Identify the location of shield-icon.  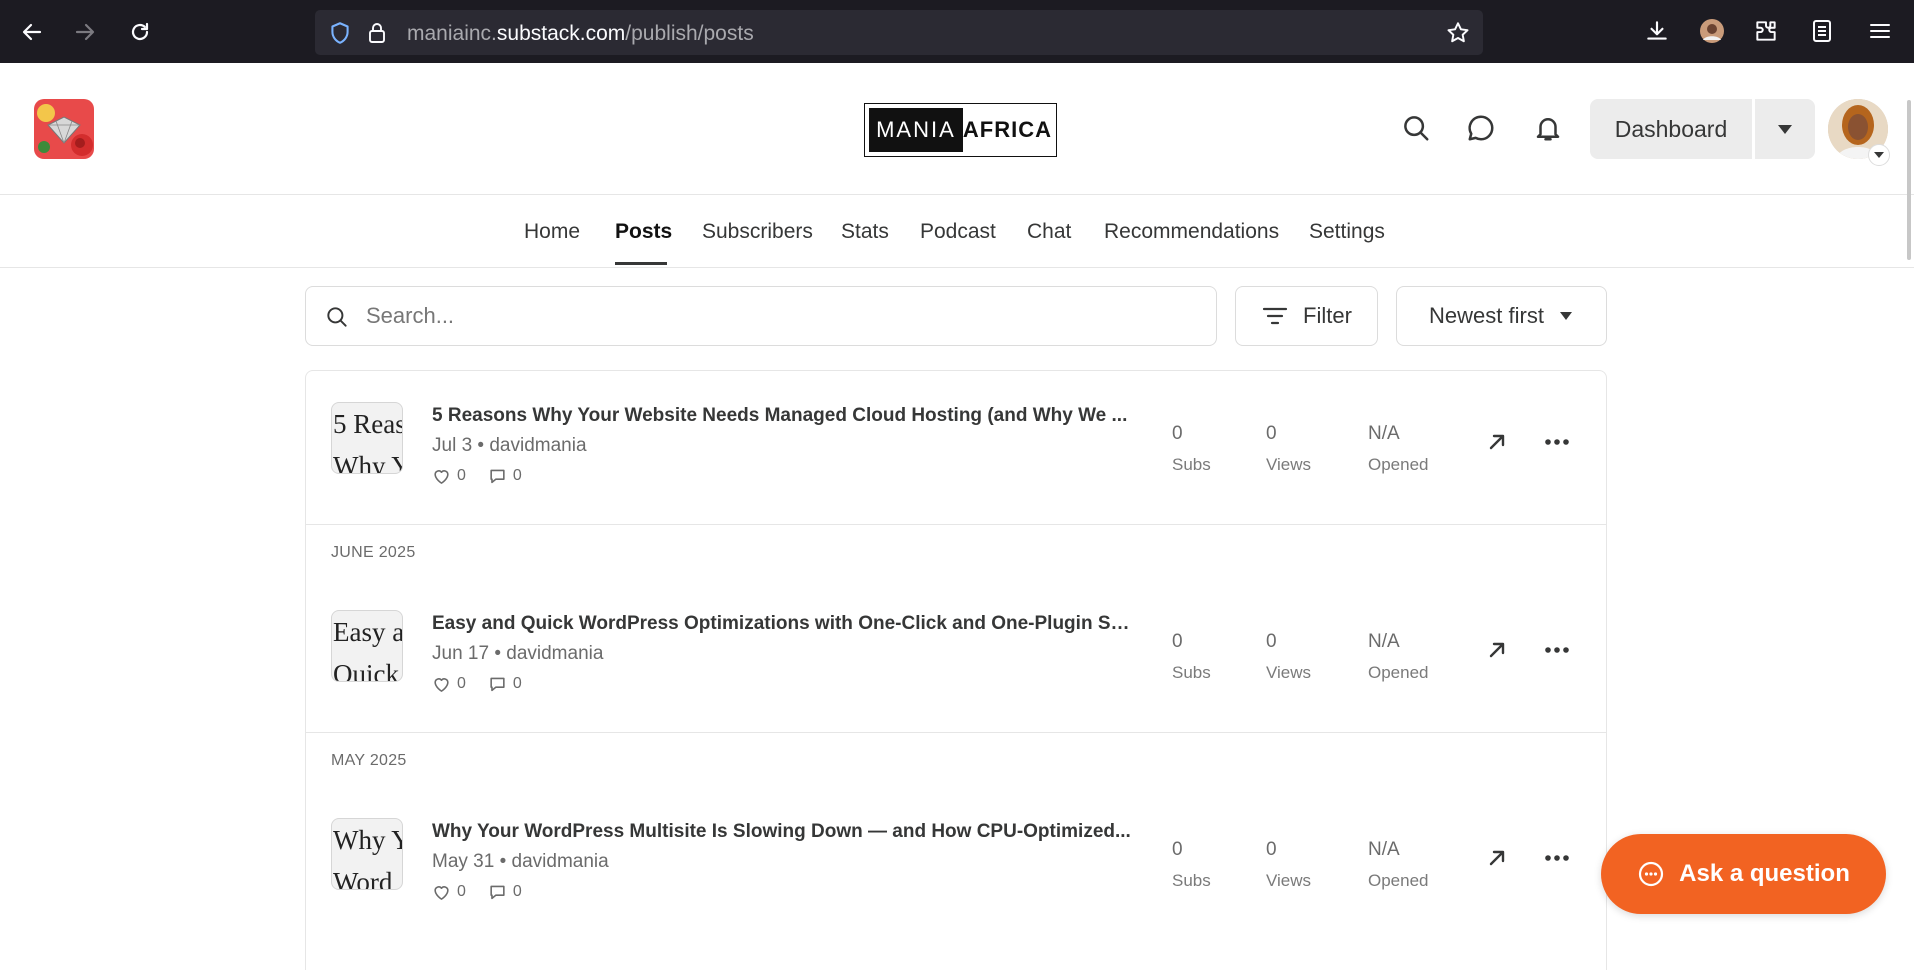
(340, 35).